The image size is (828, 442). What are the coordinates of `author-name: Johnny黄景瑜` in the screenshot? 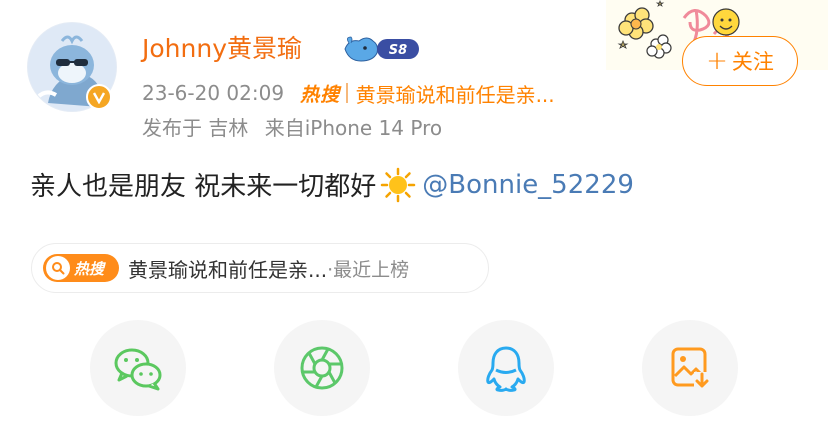 It's located at (222, 47).